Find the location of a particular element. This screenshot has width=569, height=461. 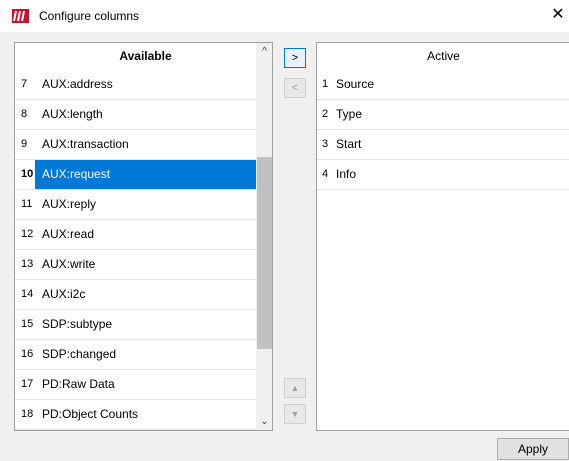

row-number: 17 is located at coordinates (27, 384).